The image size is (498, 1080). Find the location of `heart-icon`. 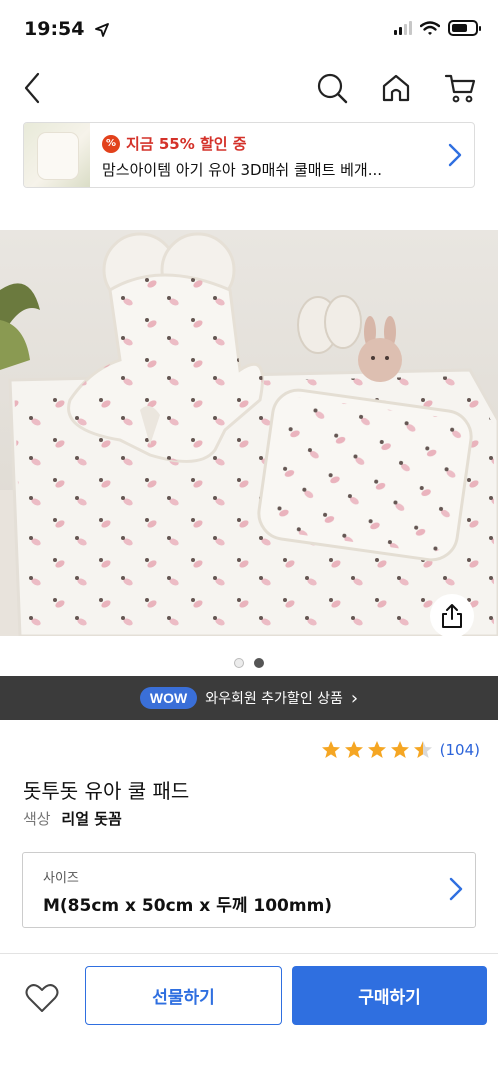

heart-icon is located at coordinates (42, 998).